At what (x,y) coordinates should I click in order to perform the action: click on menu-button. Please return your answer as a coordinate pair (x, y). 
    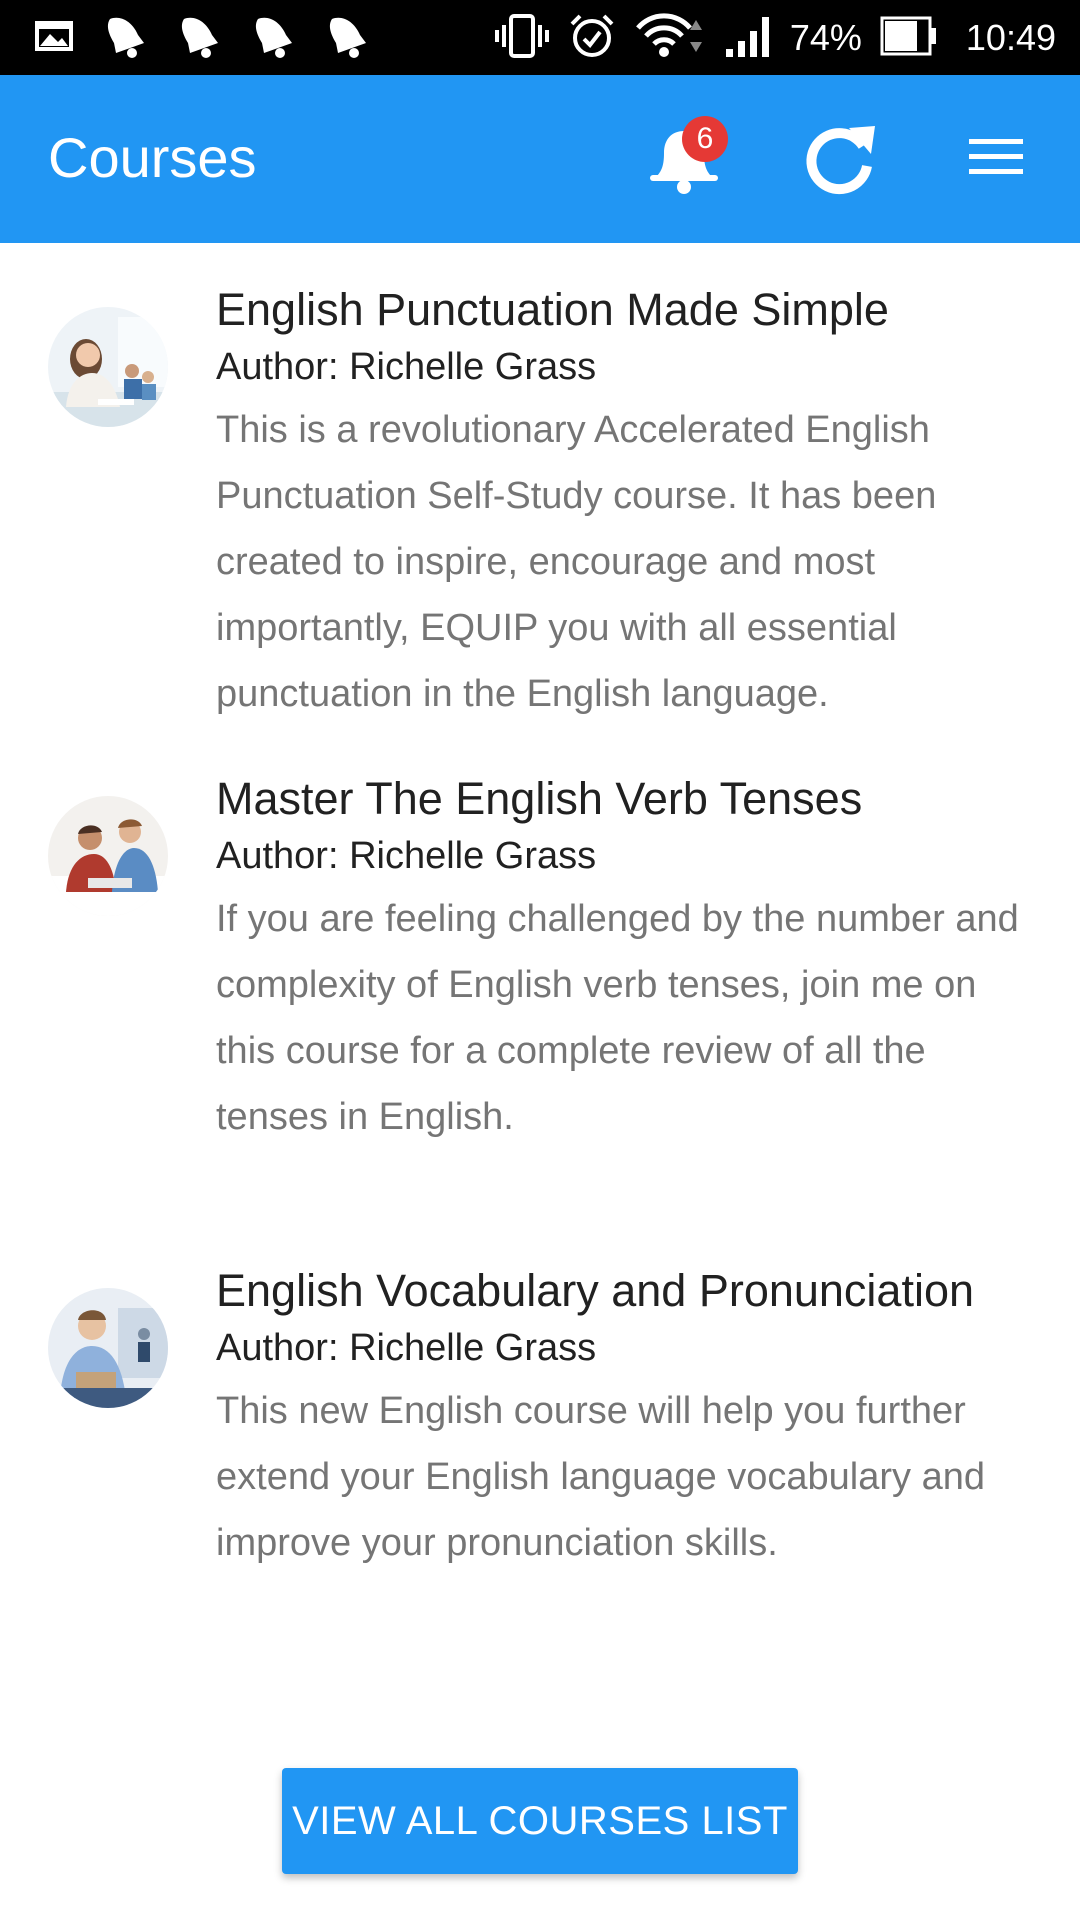
    Looking at the image, I should click on (996, 159).